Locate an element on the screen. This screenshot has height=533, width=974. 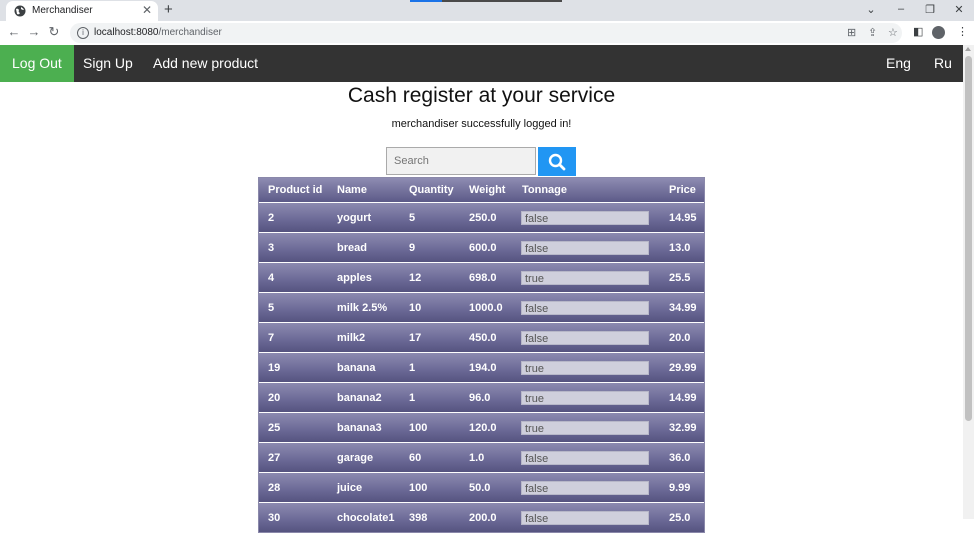
cell-product-id: 28 is located at coordinates (293, 487).